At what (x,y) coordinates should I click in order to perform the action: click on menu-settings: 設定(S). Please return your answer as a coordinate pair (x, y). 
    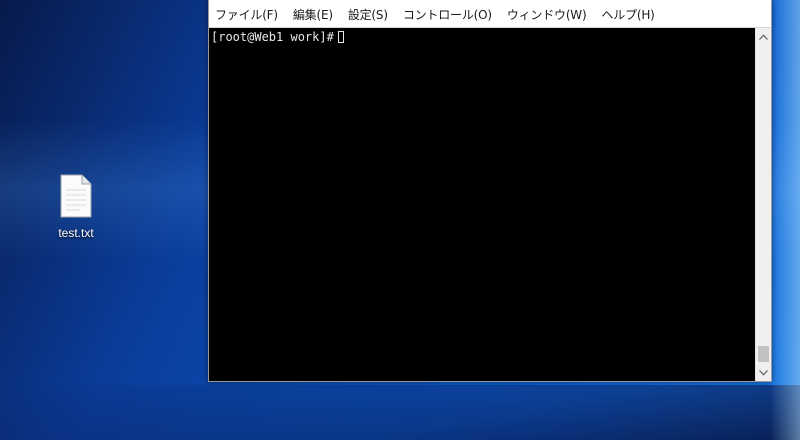
    Looking at the image, I should click on (370, 13).